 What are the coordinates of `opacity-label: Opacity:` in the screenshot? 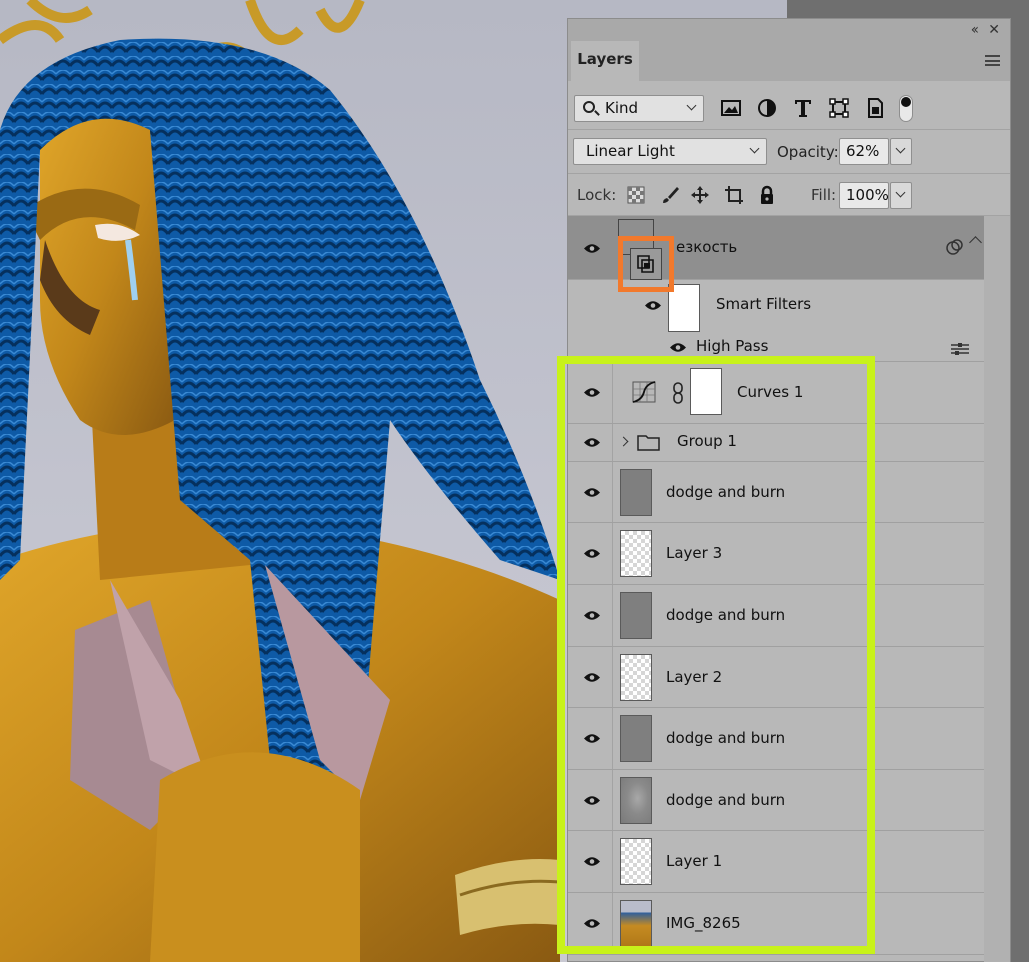 It's located at (808, 152).